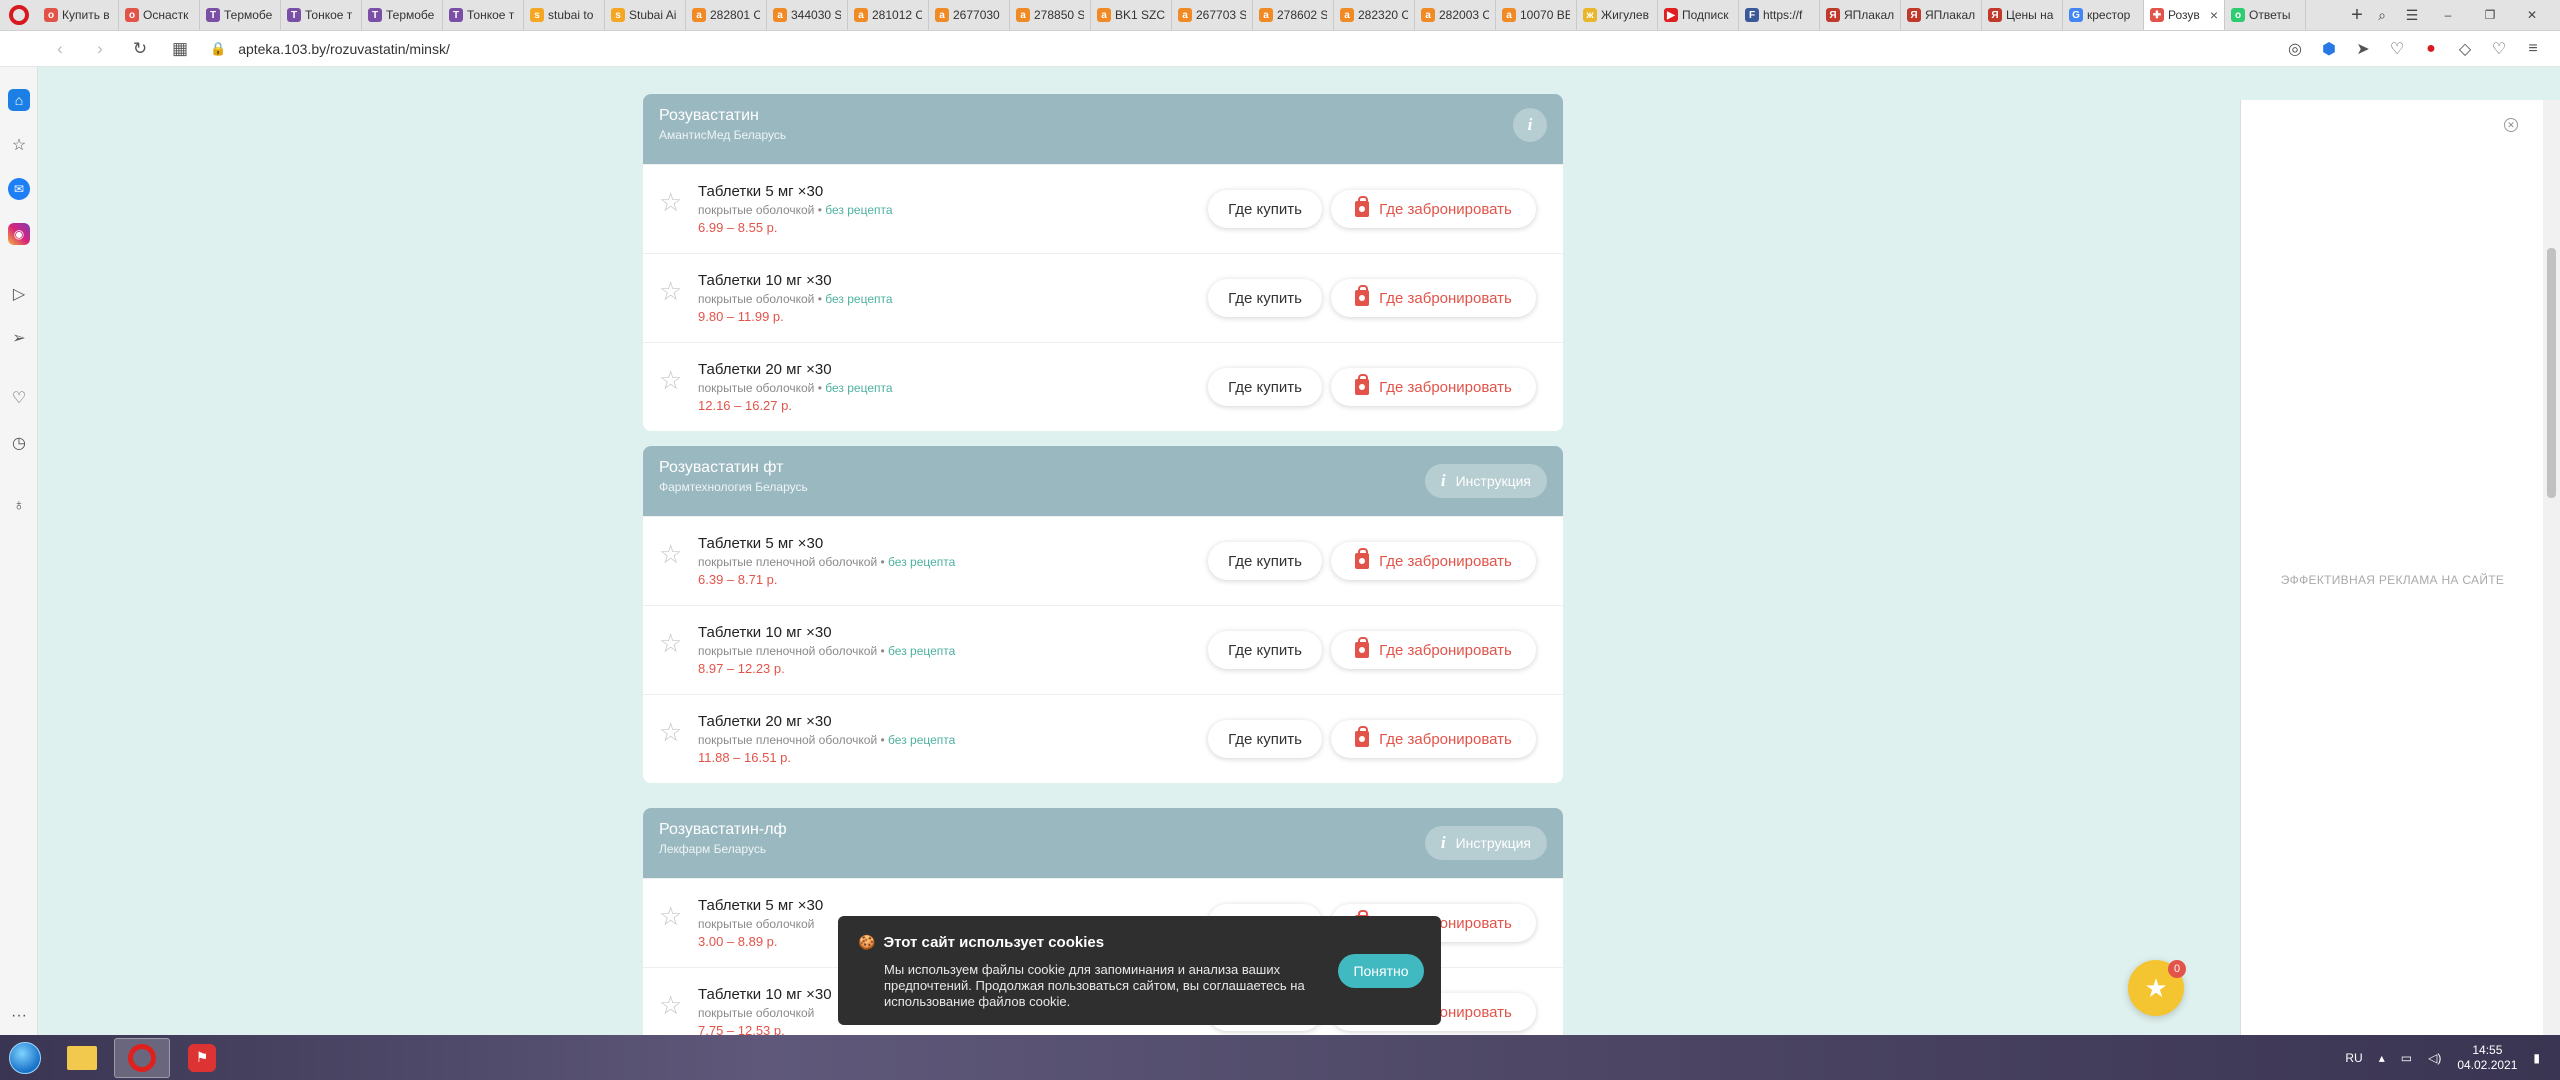 This screenshot has height=1080, width=2560. I want to click on instagram-icon: ◉, so click(19, 234).